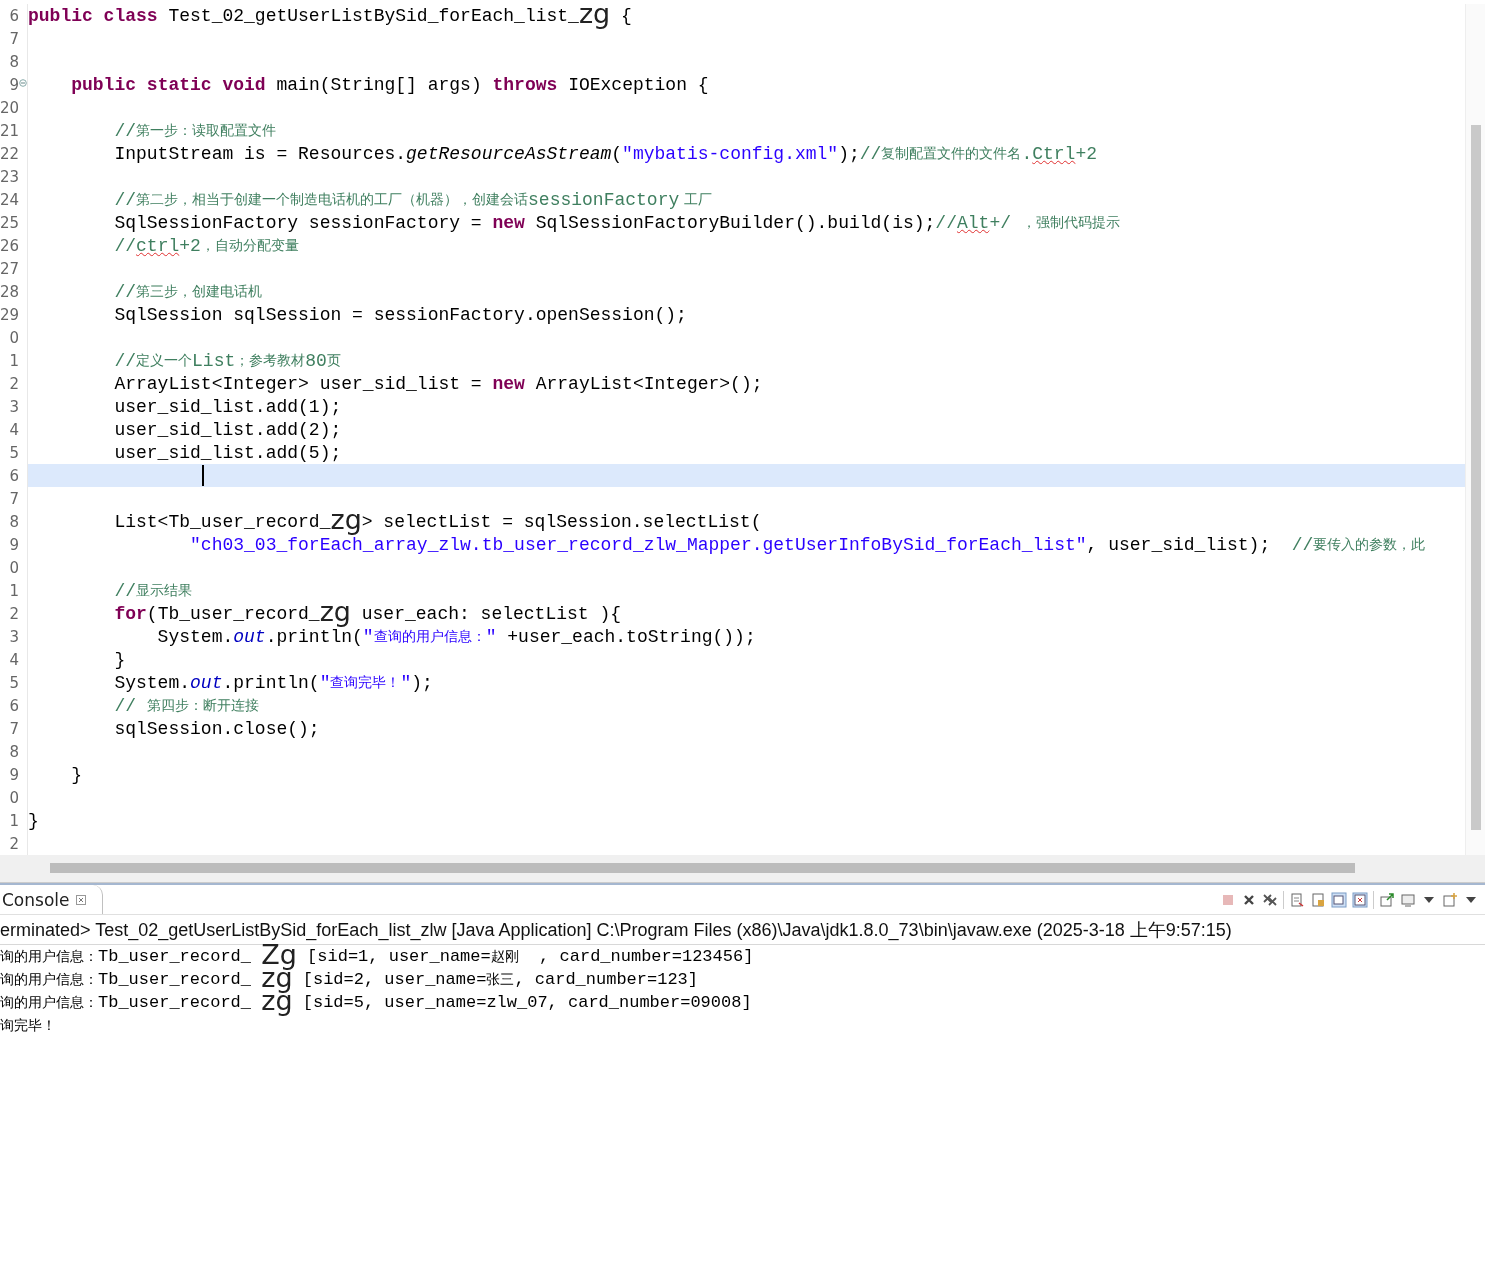 The image size is (1485, 1267). I want to click on horizontal-scrollbar, so click(742, 869).